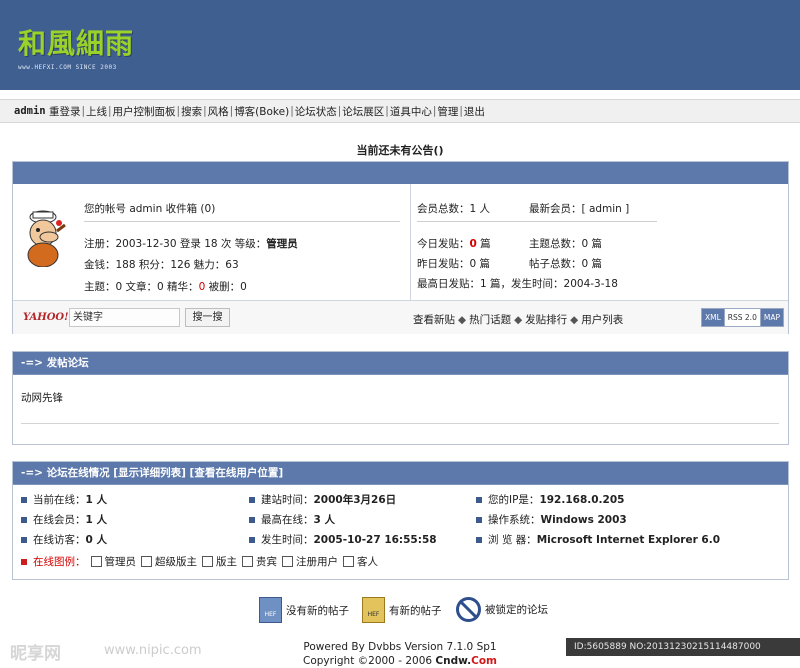 The image size is (800, 668). What do you see at coordinates (363, 111) in the screenshot?
I see `nav-item: 论坛展区` at bounding box center [363, 111].